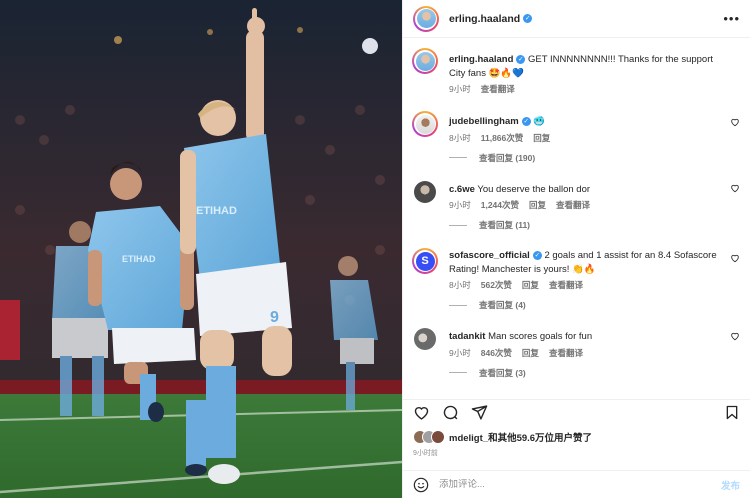 The width and height of the screenshot is (750, 498). What do you see at coordinates (496, 353) in the screenshot?
I see `comment-like-count: 846次赞` at bounding box center [496, 353].